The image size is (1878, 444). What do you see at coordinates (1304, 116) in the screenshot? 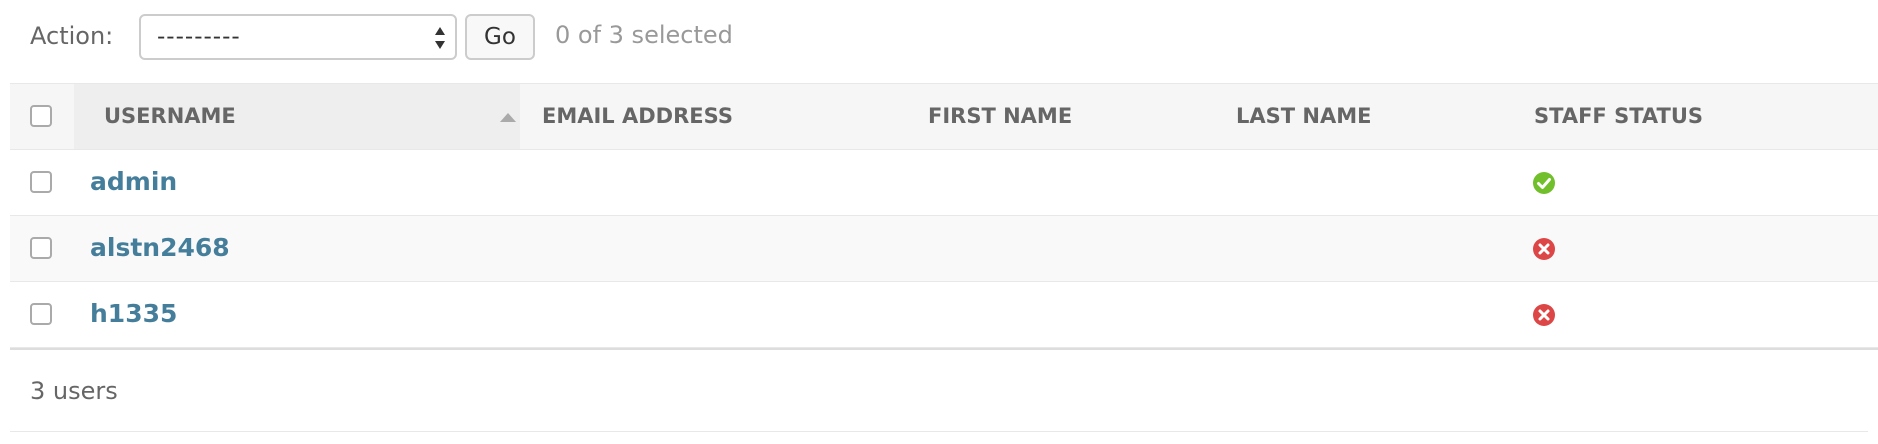
I see `column-header-last-name: Last name` at bounding box center [1304, 116].